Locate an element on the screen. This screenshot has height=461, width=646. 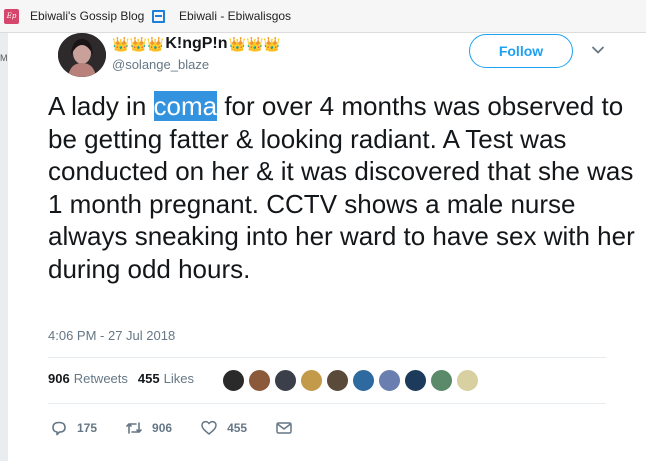
avatar is located at coordinates (82, 55).